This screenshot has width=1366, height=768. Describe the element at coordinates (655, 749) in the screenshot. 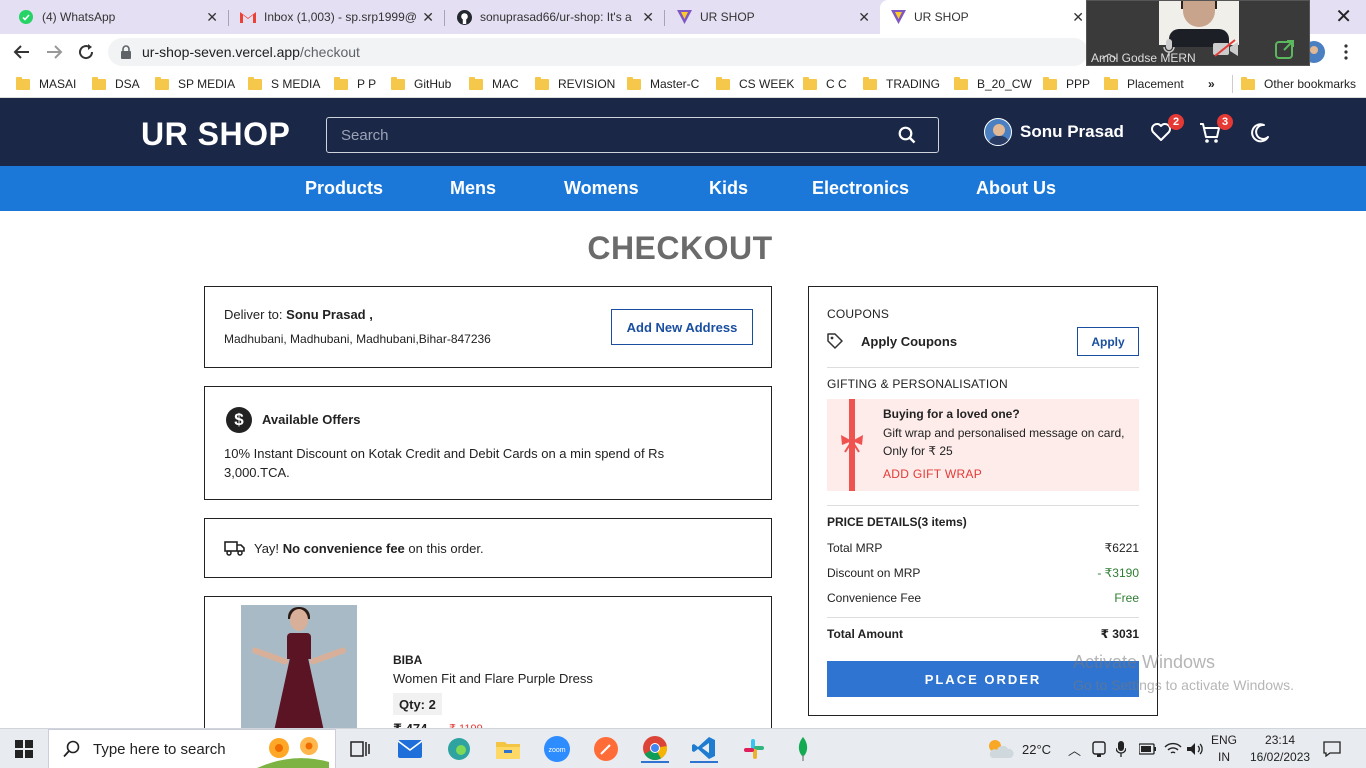

I see `chrome-icon` at that location.